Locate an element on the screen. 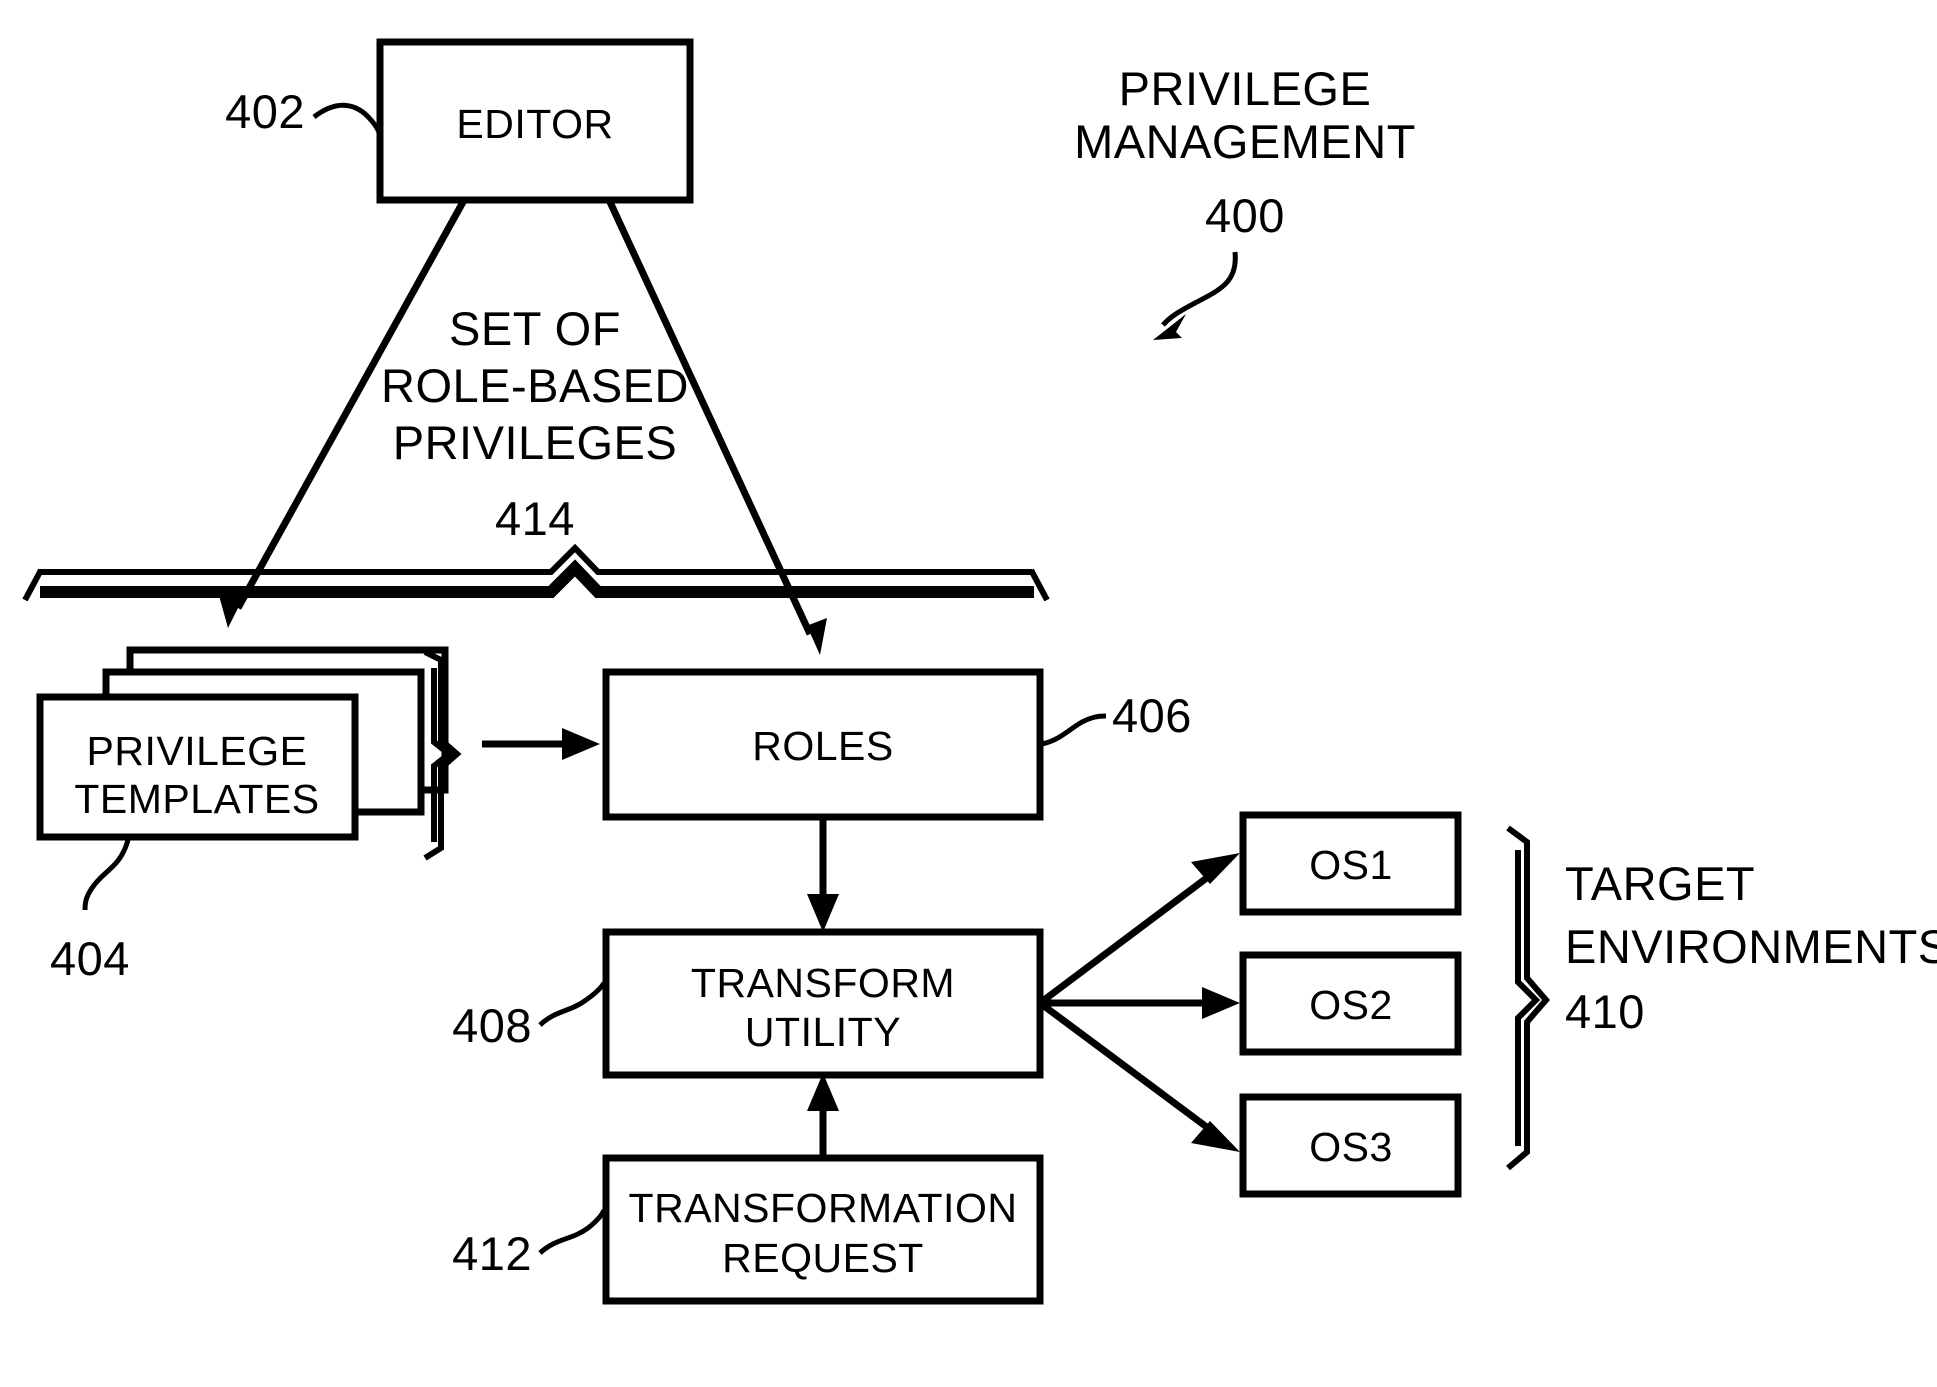 The image size is (1937, 1387). ref-404-label: 404 is located at coordinates (90, 958).